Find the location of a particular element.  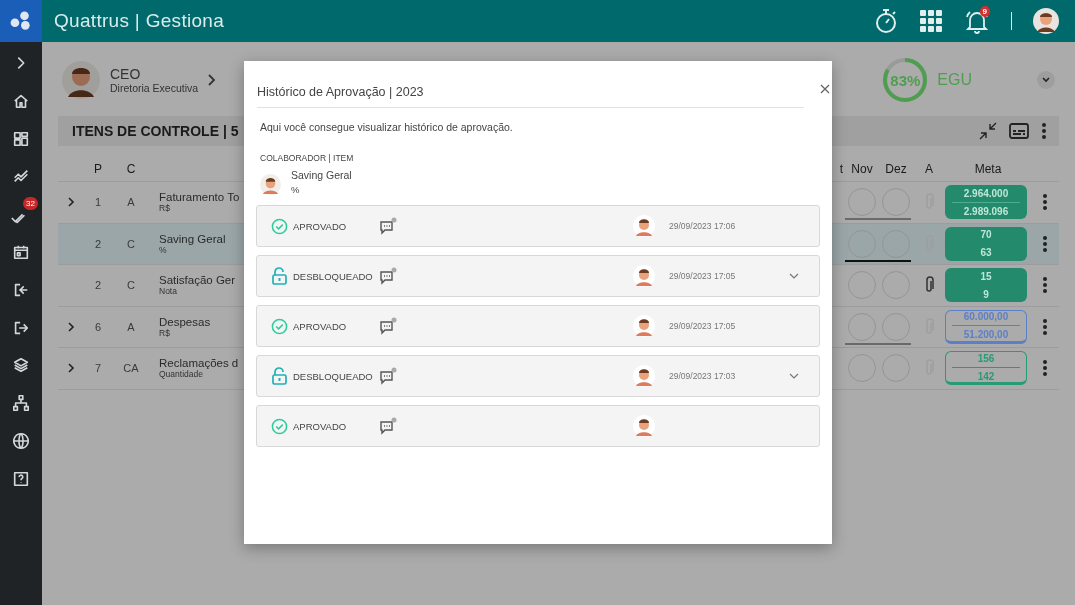

profile-role: CEO is located at coordinates (126, 74).